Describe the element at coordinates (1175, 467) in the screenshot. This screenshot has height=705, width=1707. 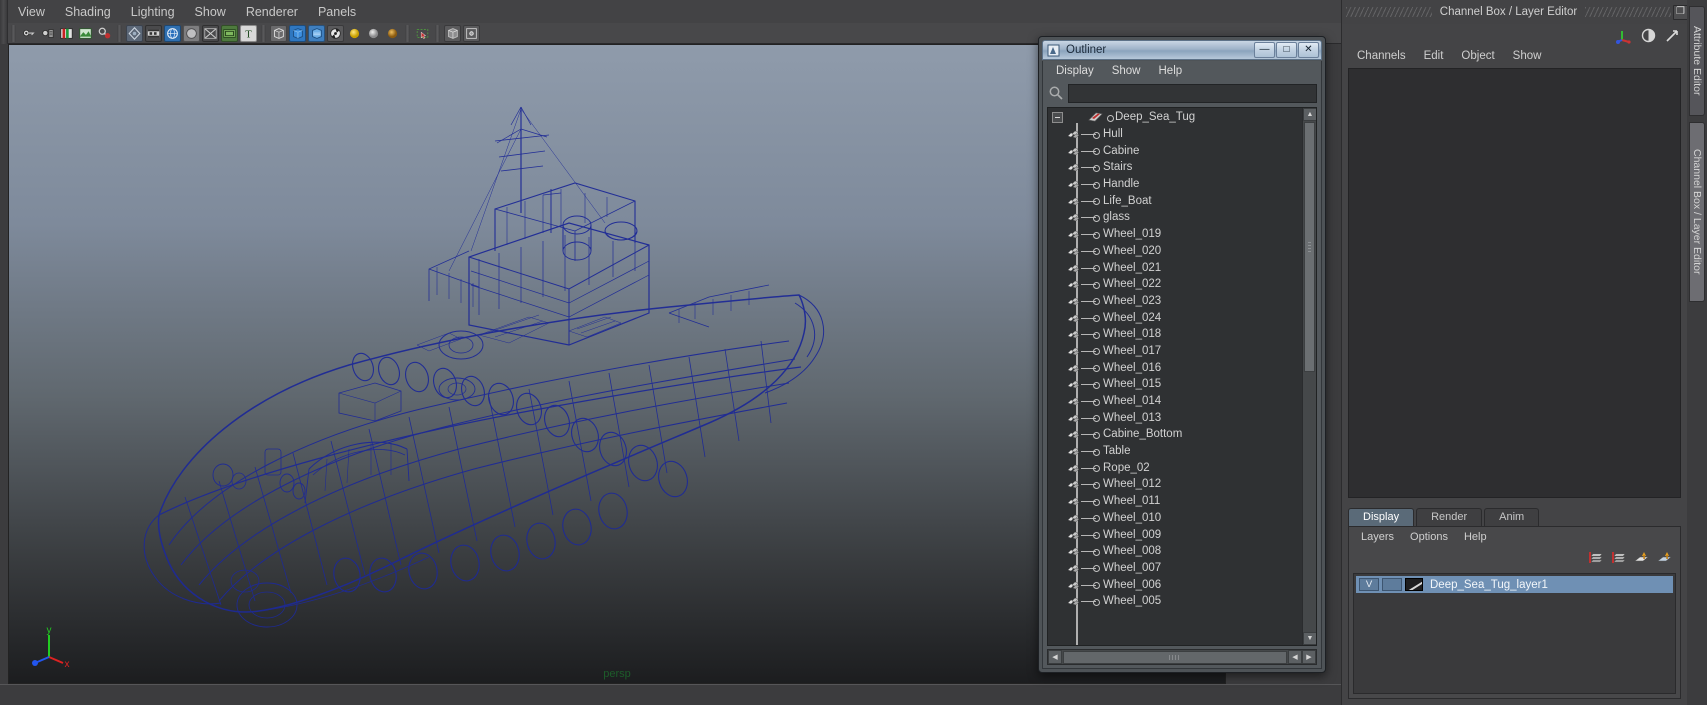
I see `outliner-item-row: Rope_02` at that location.